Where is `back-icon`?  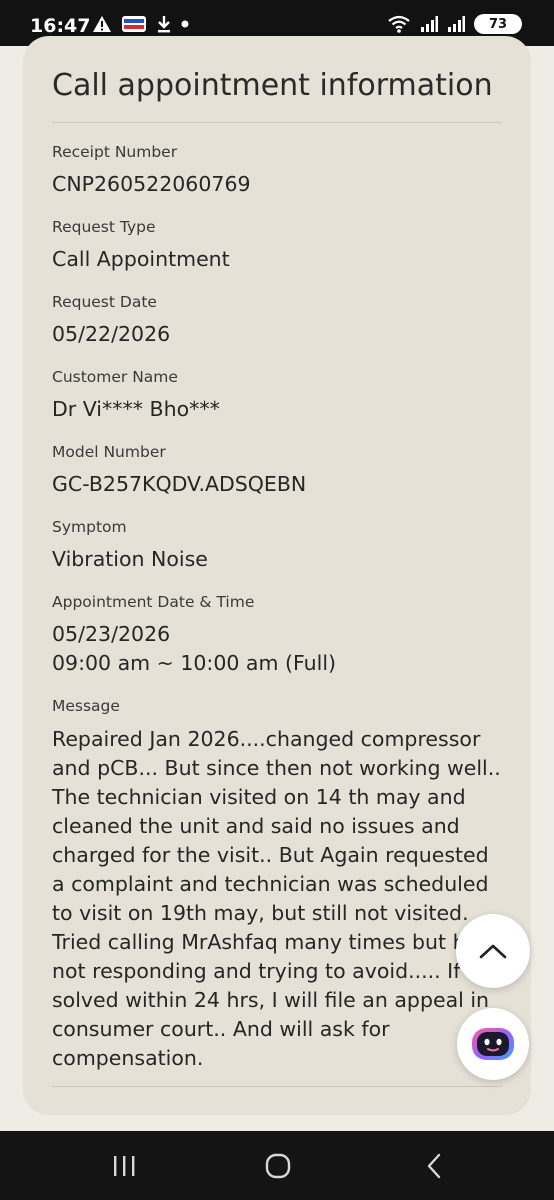
back-icon is located at coordinates (434, 1166).